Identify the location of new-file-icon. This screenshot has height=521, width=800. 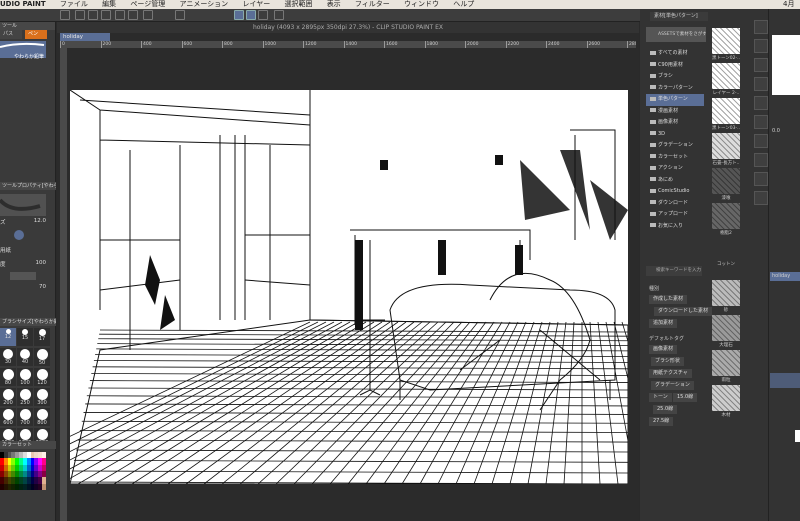
(80, 15).